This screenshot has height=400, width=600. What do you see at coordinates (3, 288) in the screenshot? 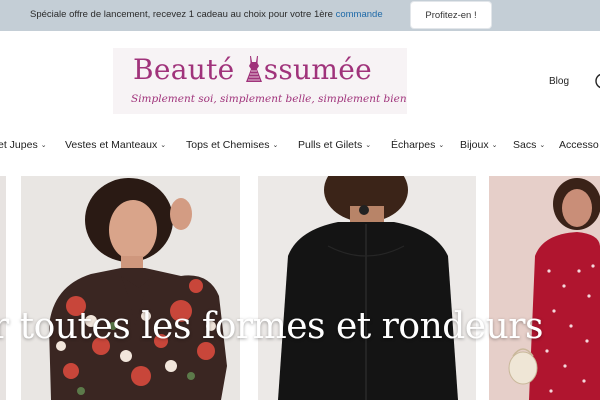
I see `hero-image-edge` at bounding box center [3, 288].